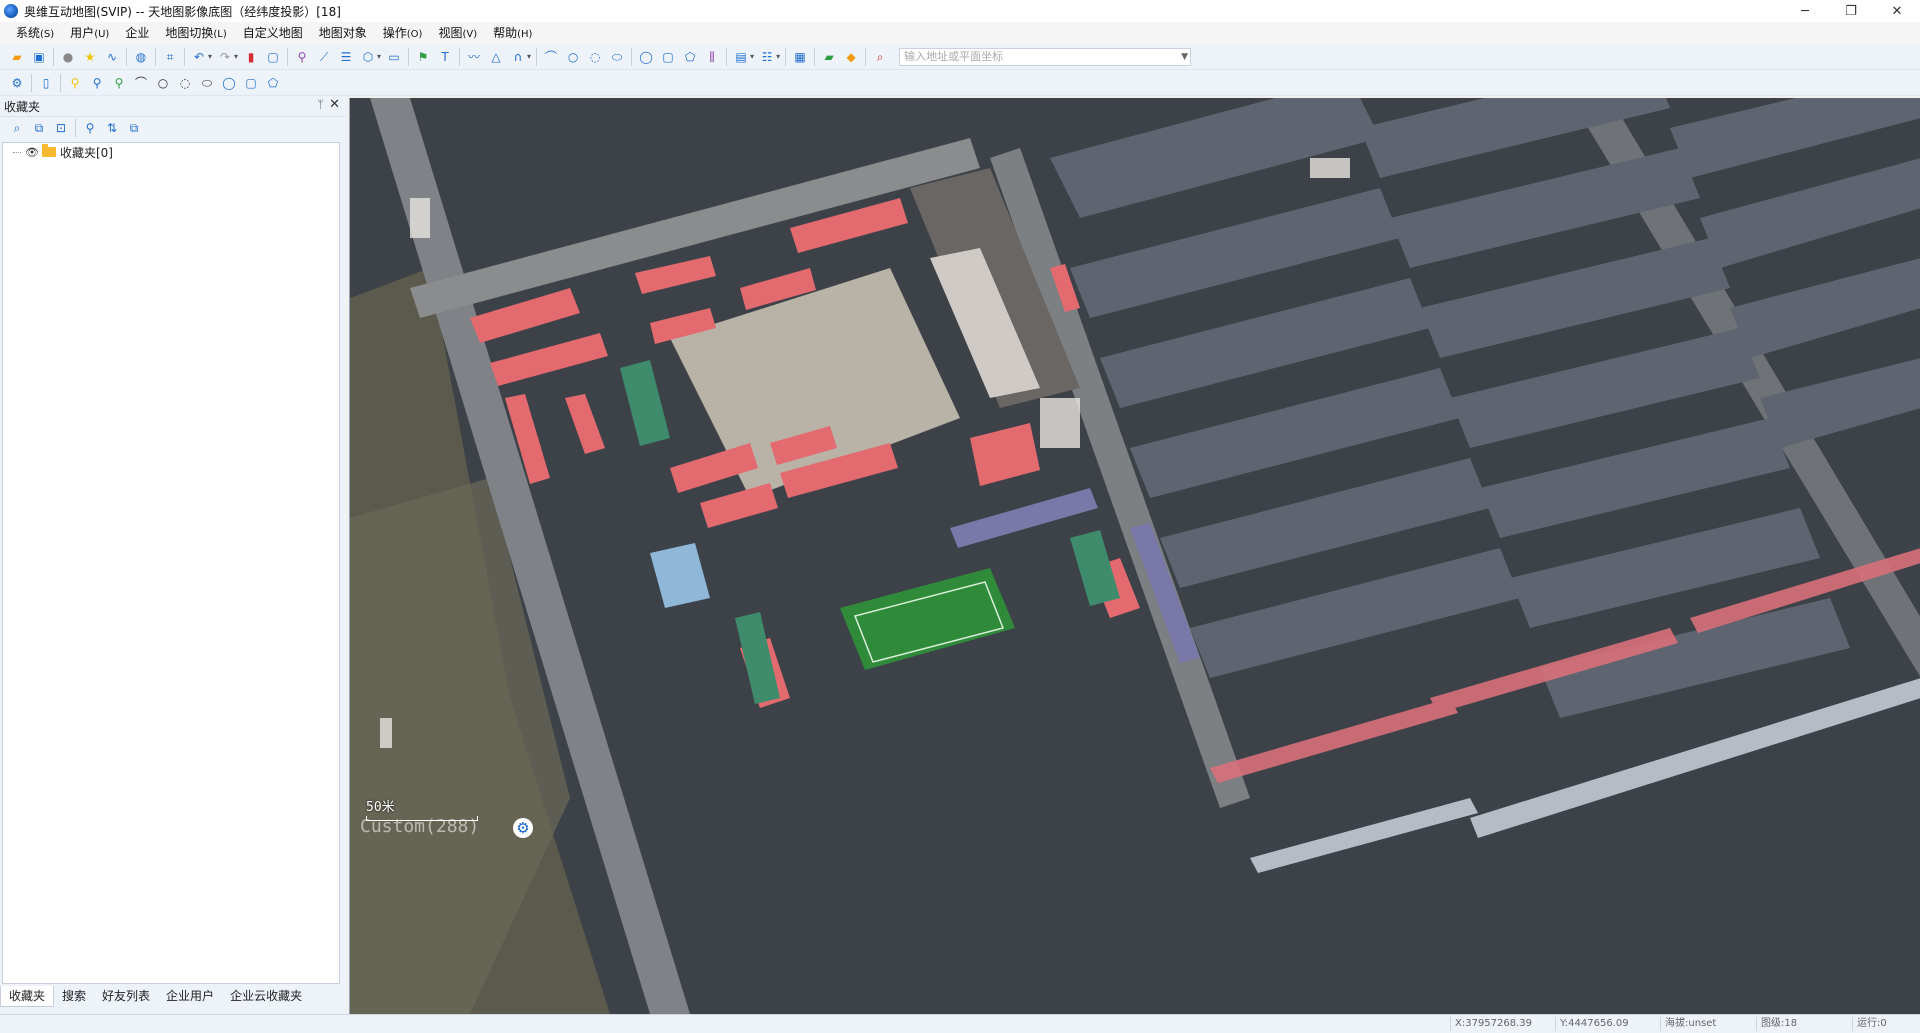  I want to click on locate-icon: ⚲, so click(302, 57).